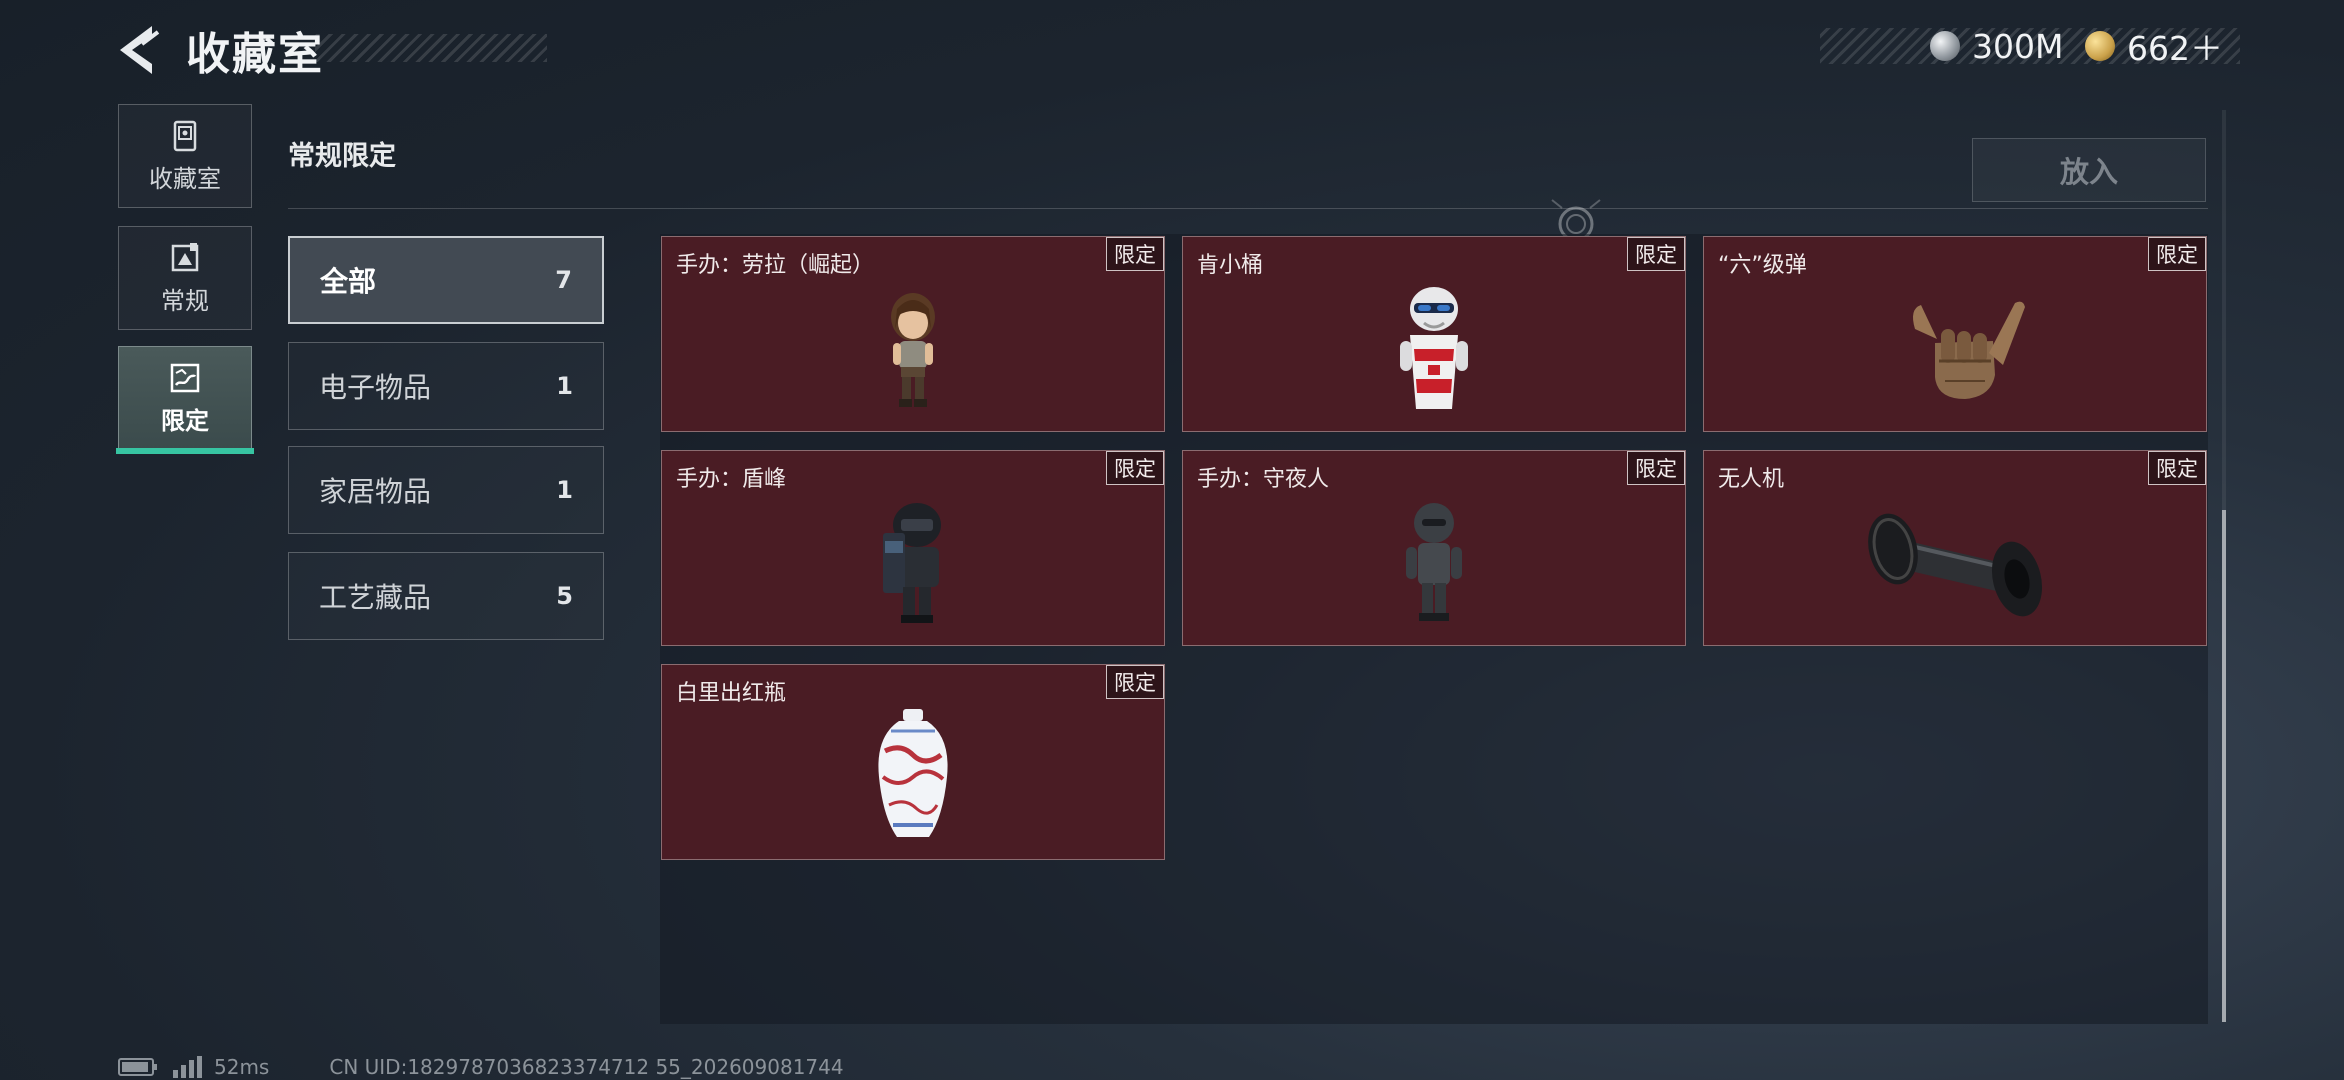 The width and height of the screenshot is (2344, 1080). What do you see at coordinates (2018, 46) in the screenshot?
I see `currency-silver-value: 300M` at bounding box center [2018, 46].